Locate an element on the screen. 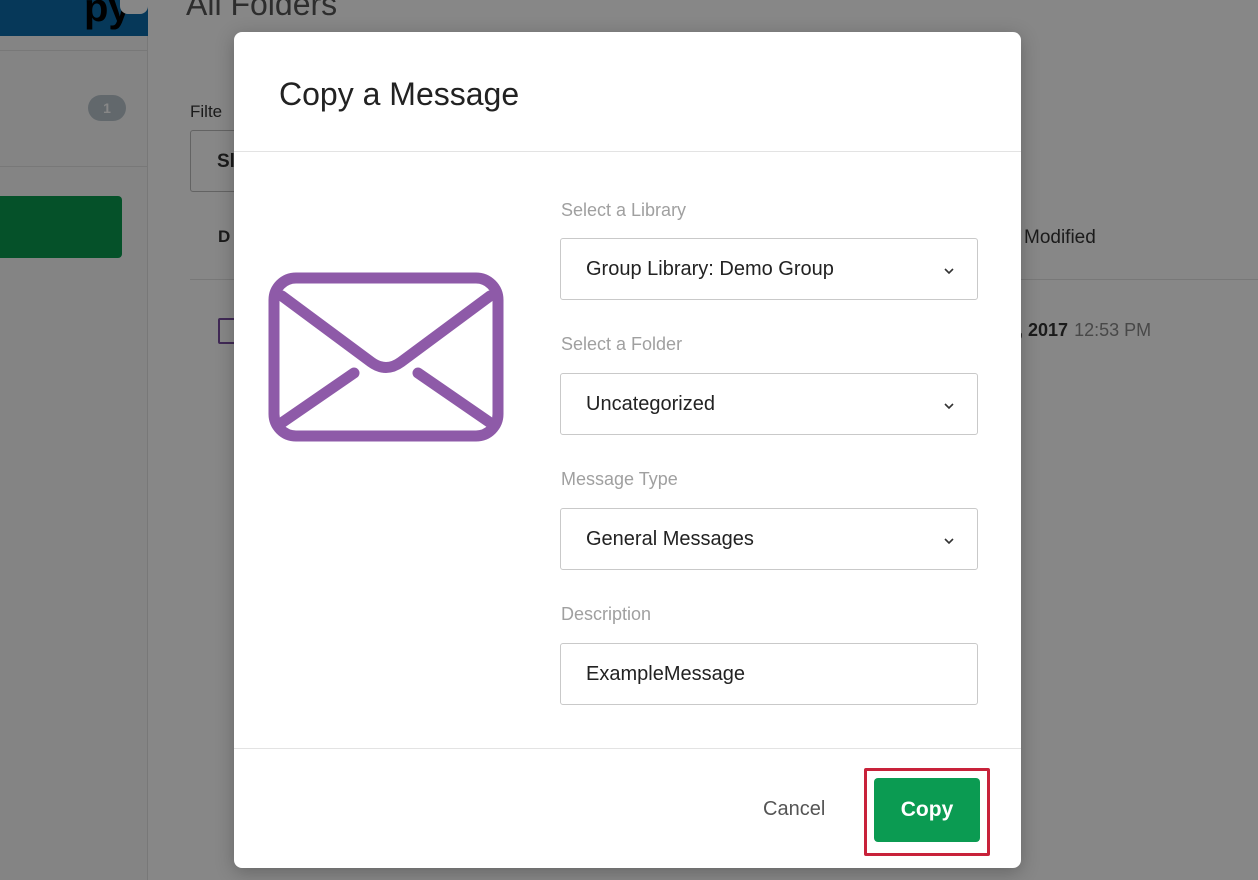 The height and width of the screenshot is (880, 1258). folder-label: Select a Folder is located at coordinates (622, 344).